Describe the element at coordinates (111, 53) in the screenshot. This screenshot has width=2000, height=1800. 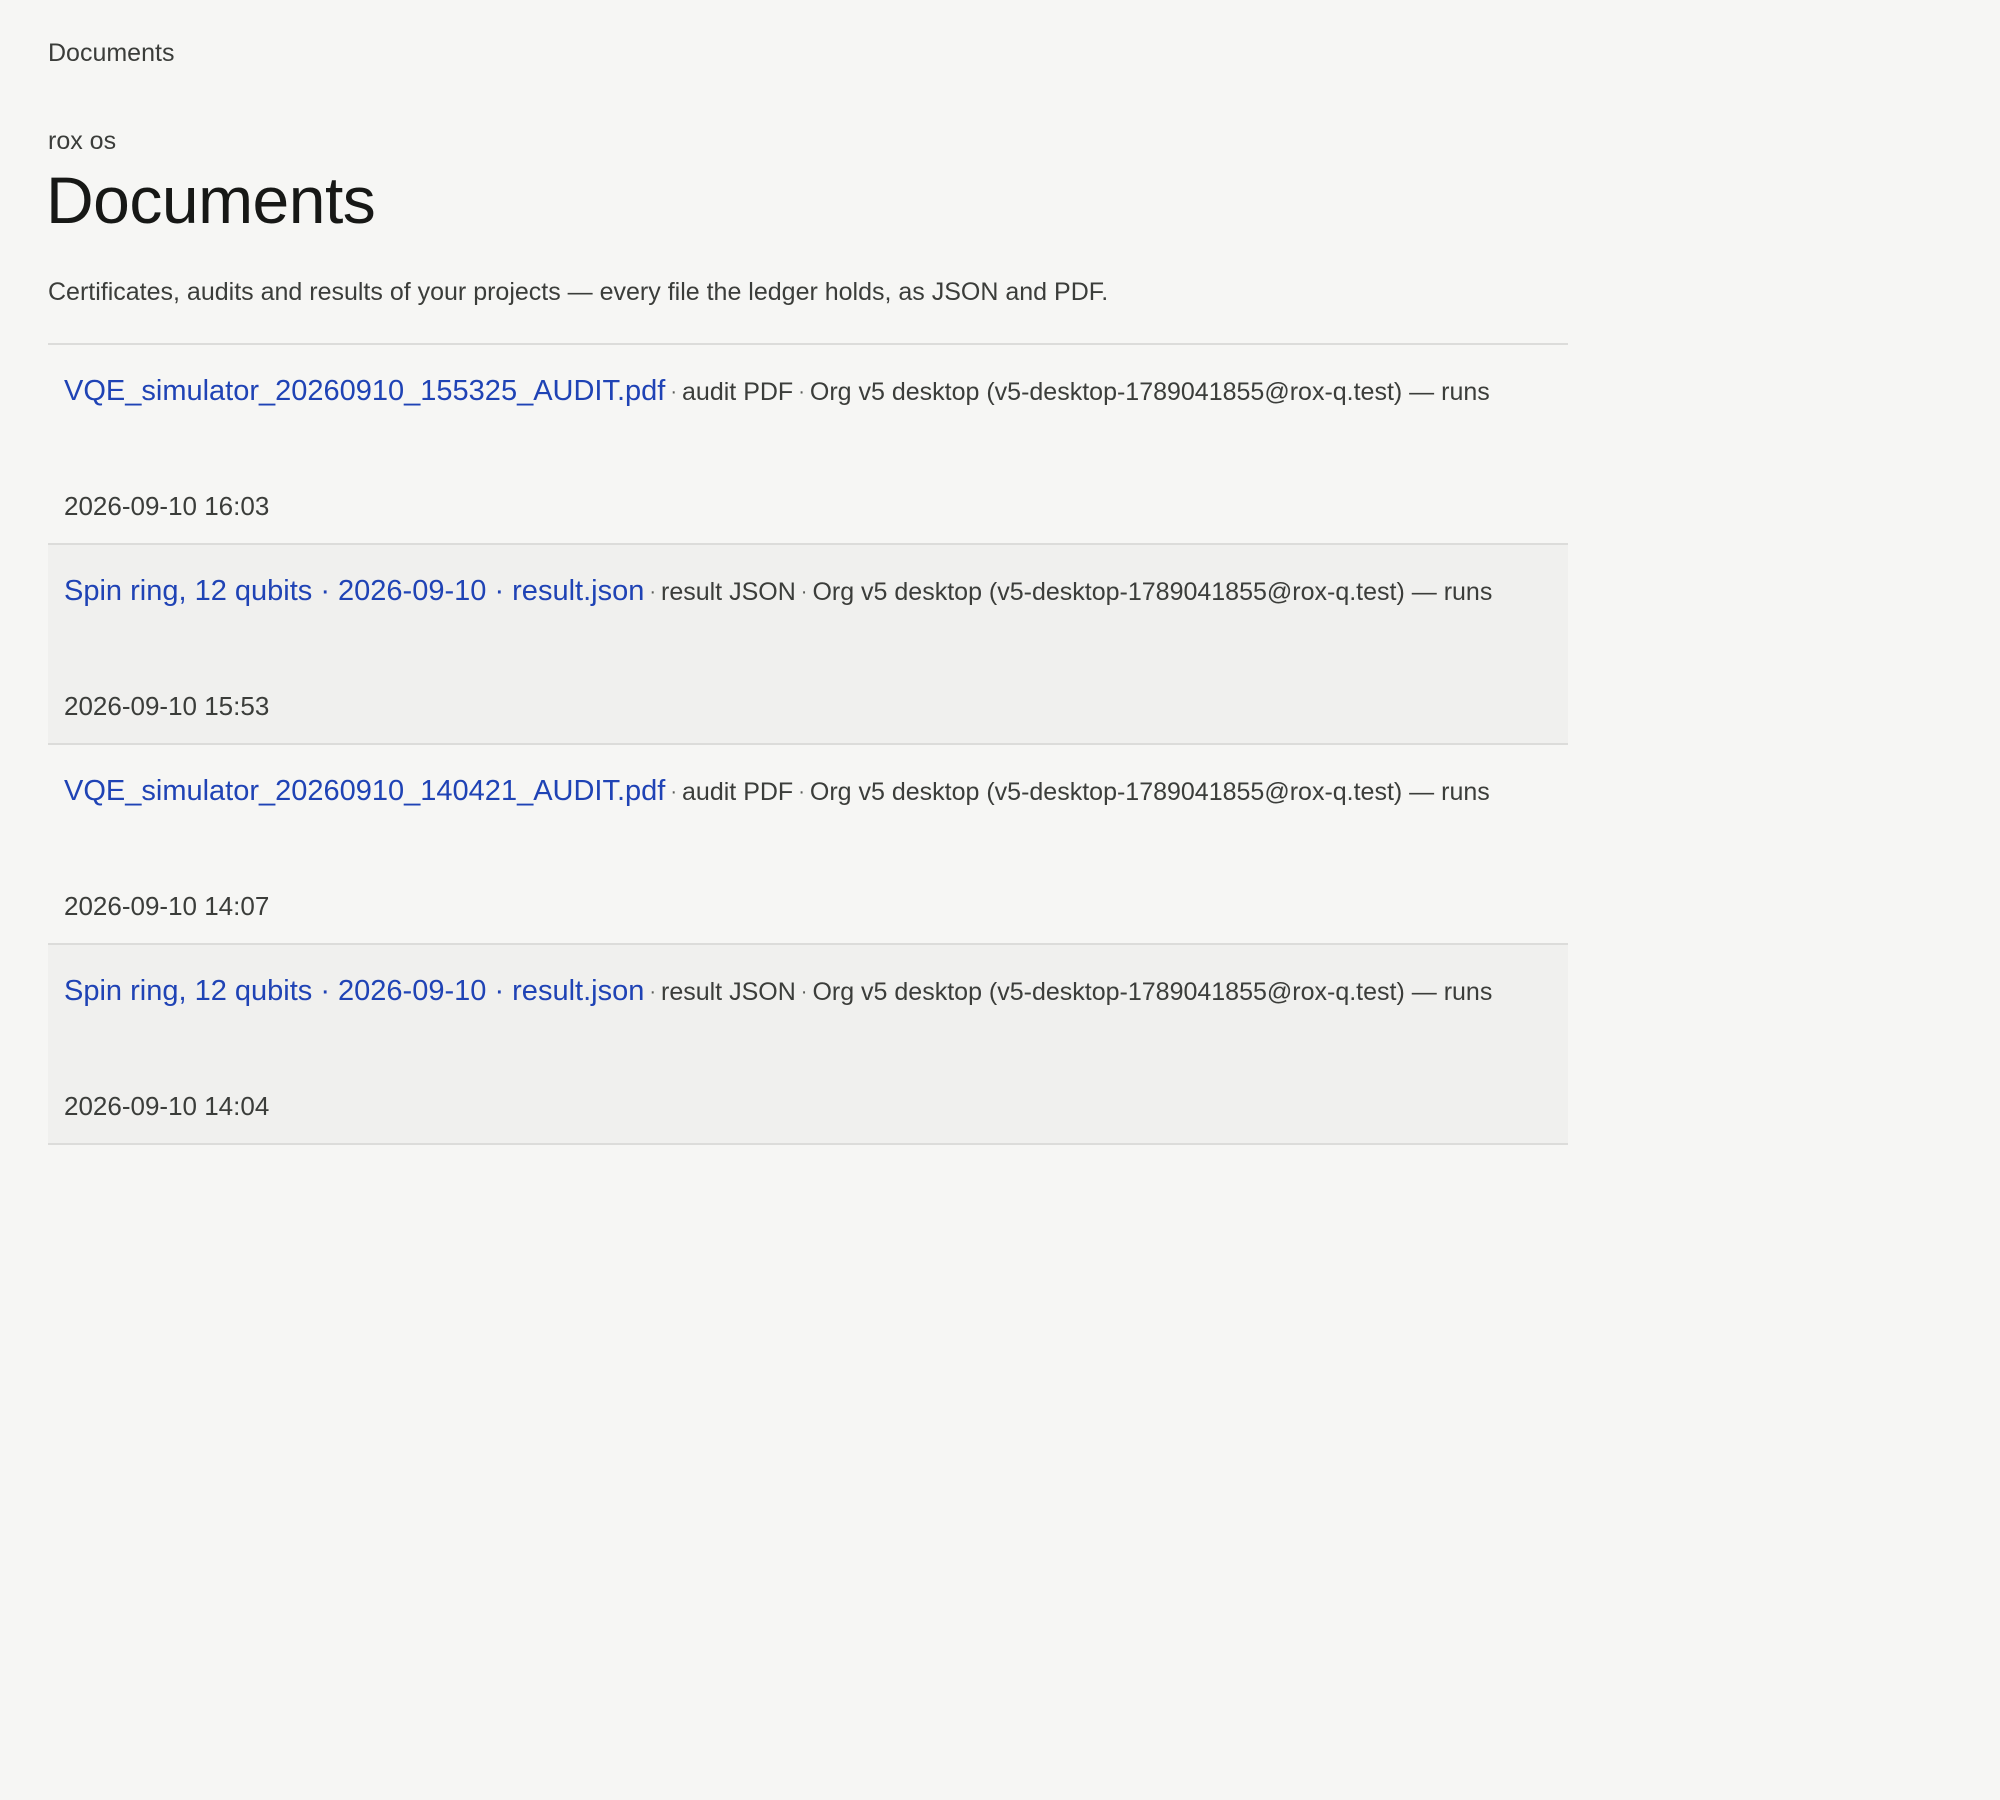
I see `breadcrumb: Documents` at that location.